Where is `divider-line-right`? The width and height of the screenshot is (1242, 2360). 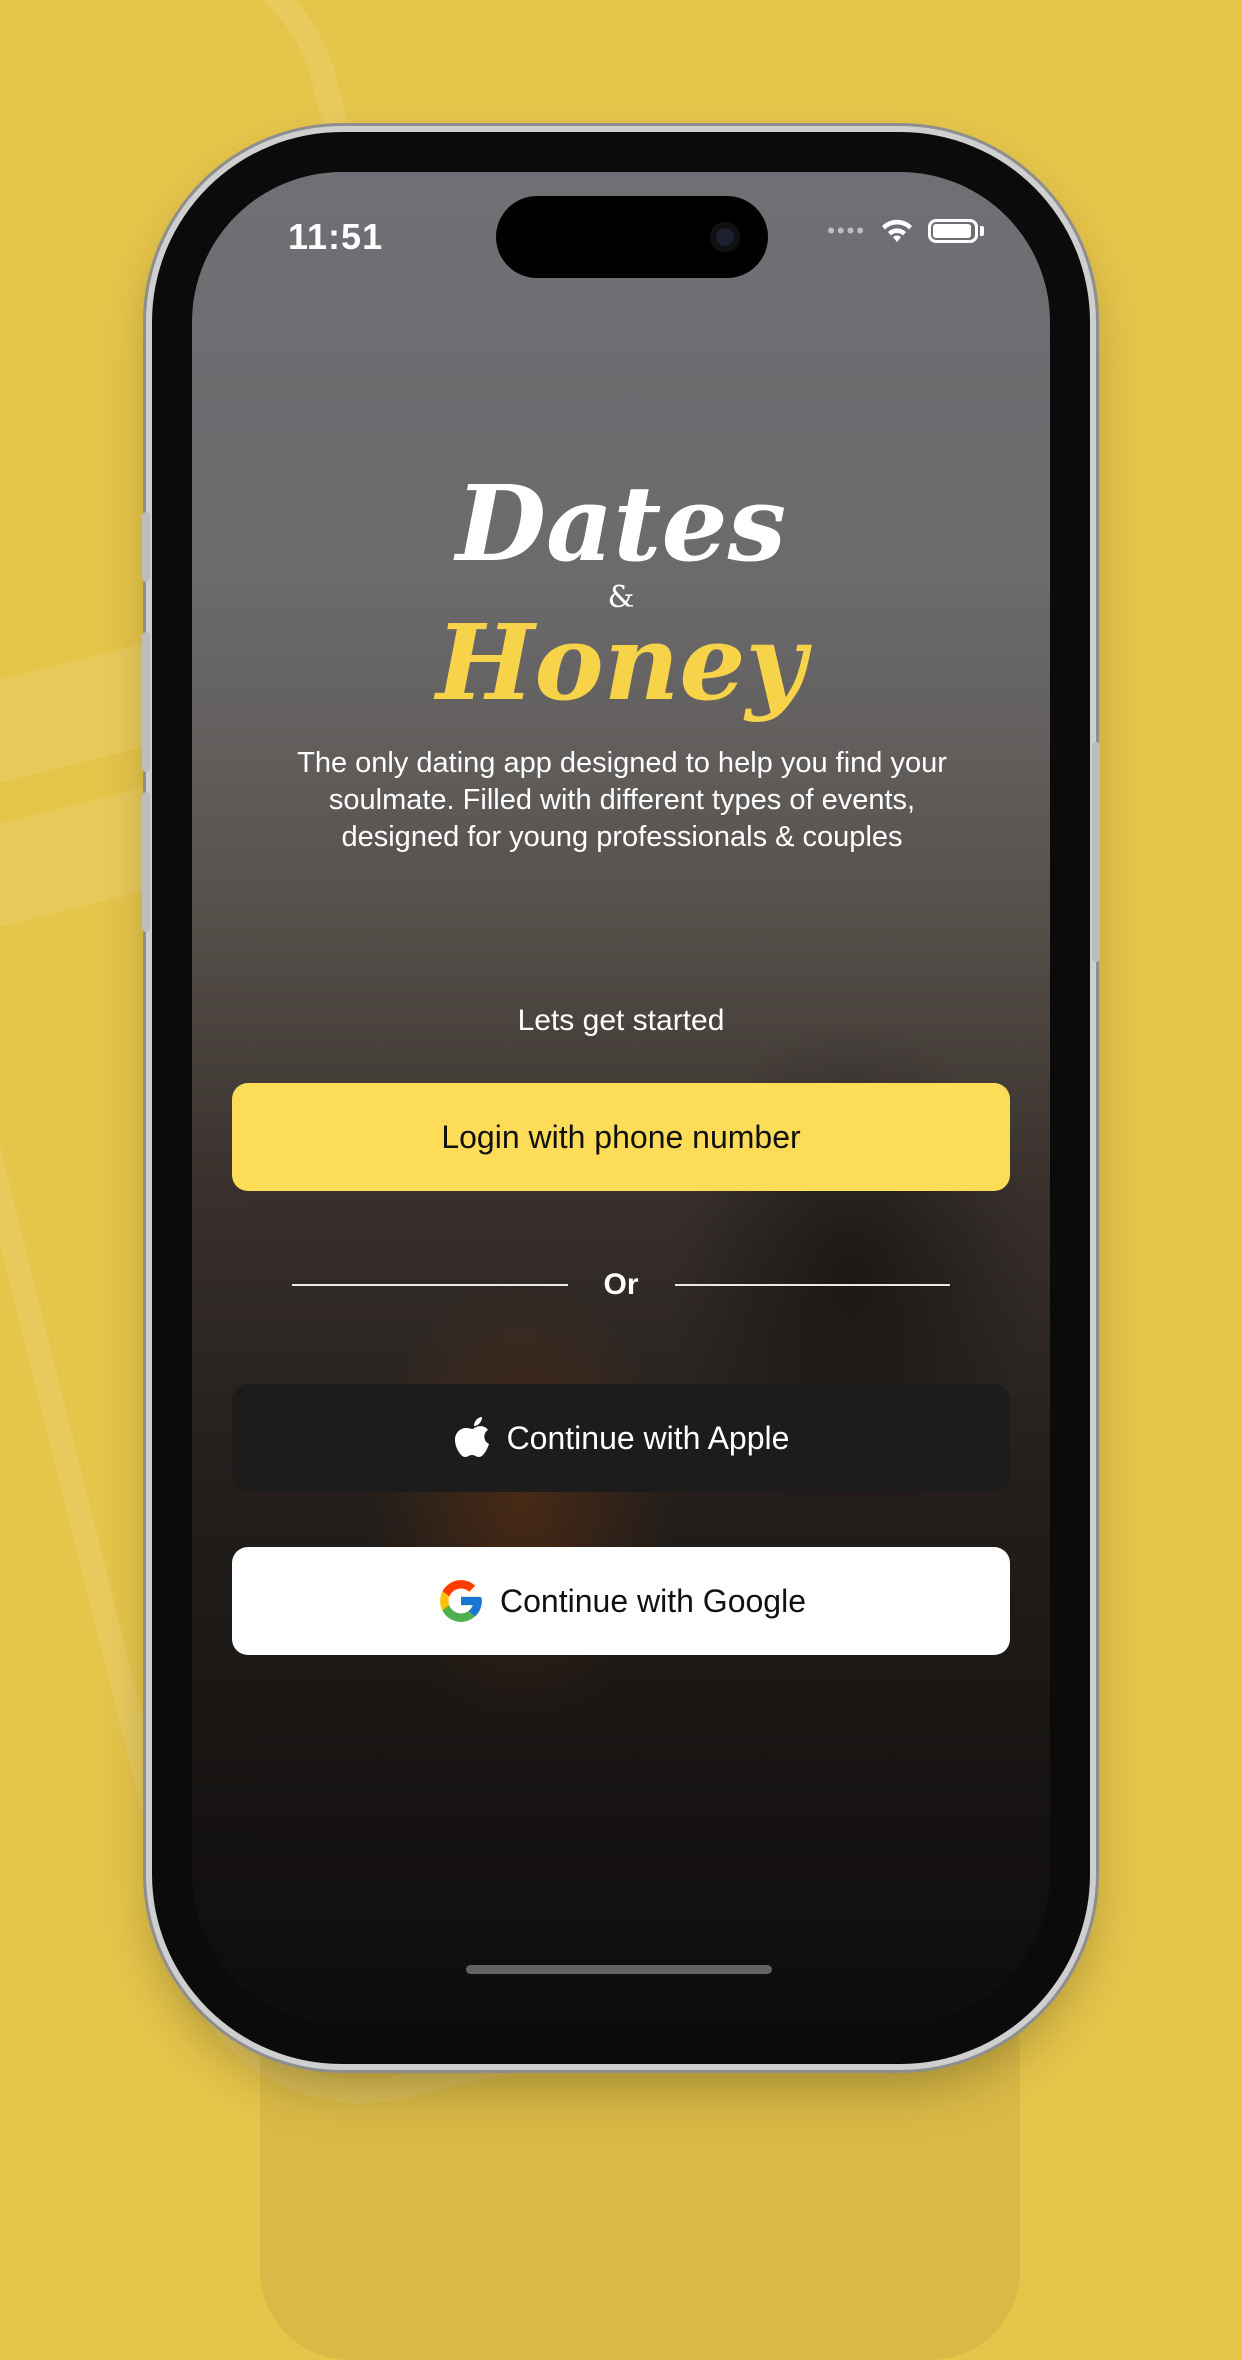
divider-line-right is located at coordinates (812, 1285).